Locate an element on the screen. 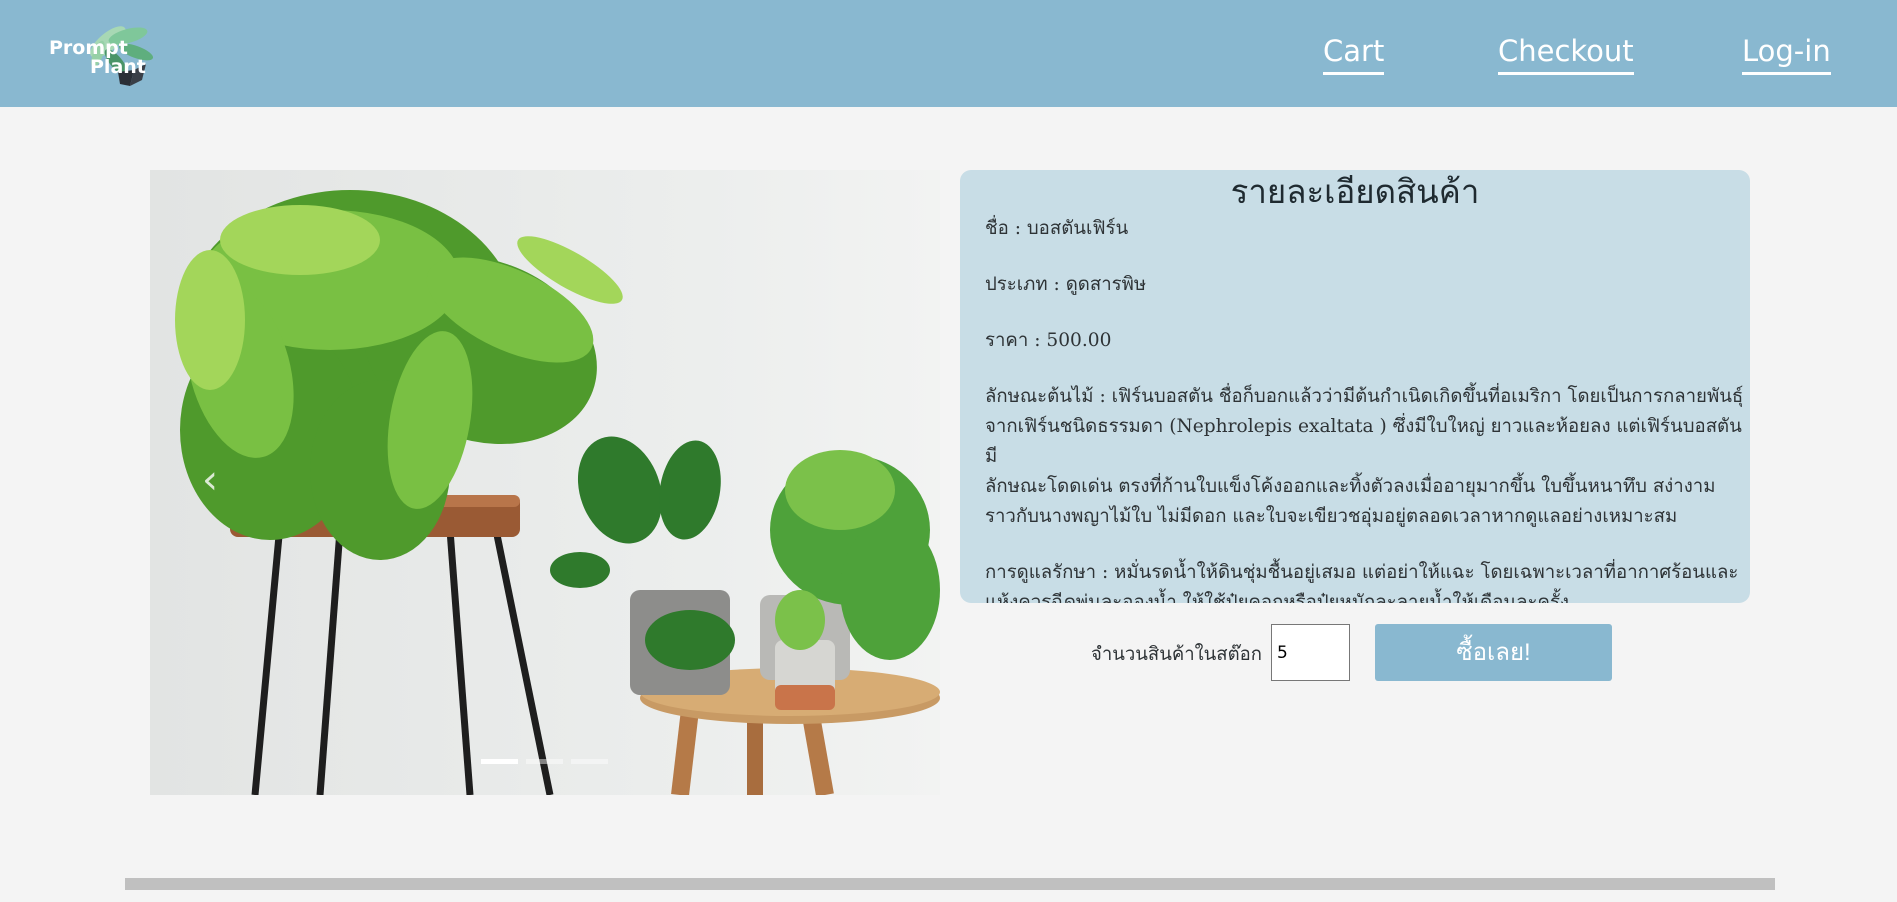 The height and width of the screenshot is (902, 1897). product-name: ชื่อ : บอสตันเฟิร์น is located at coordinates (1057, 228).